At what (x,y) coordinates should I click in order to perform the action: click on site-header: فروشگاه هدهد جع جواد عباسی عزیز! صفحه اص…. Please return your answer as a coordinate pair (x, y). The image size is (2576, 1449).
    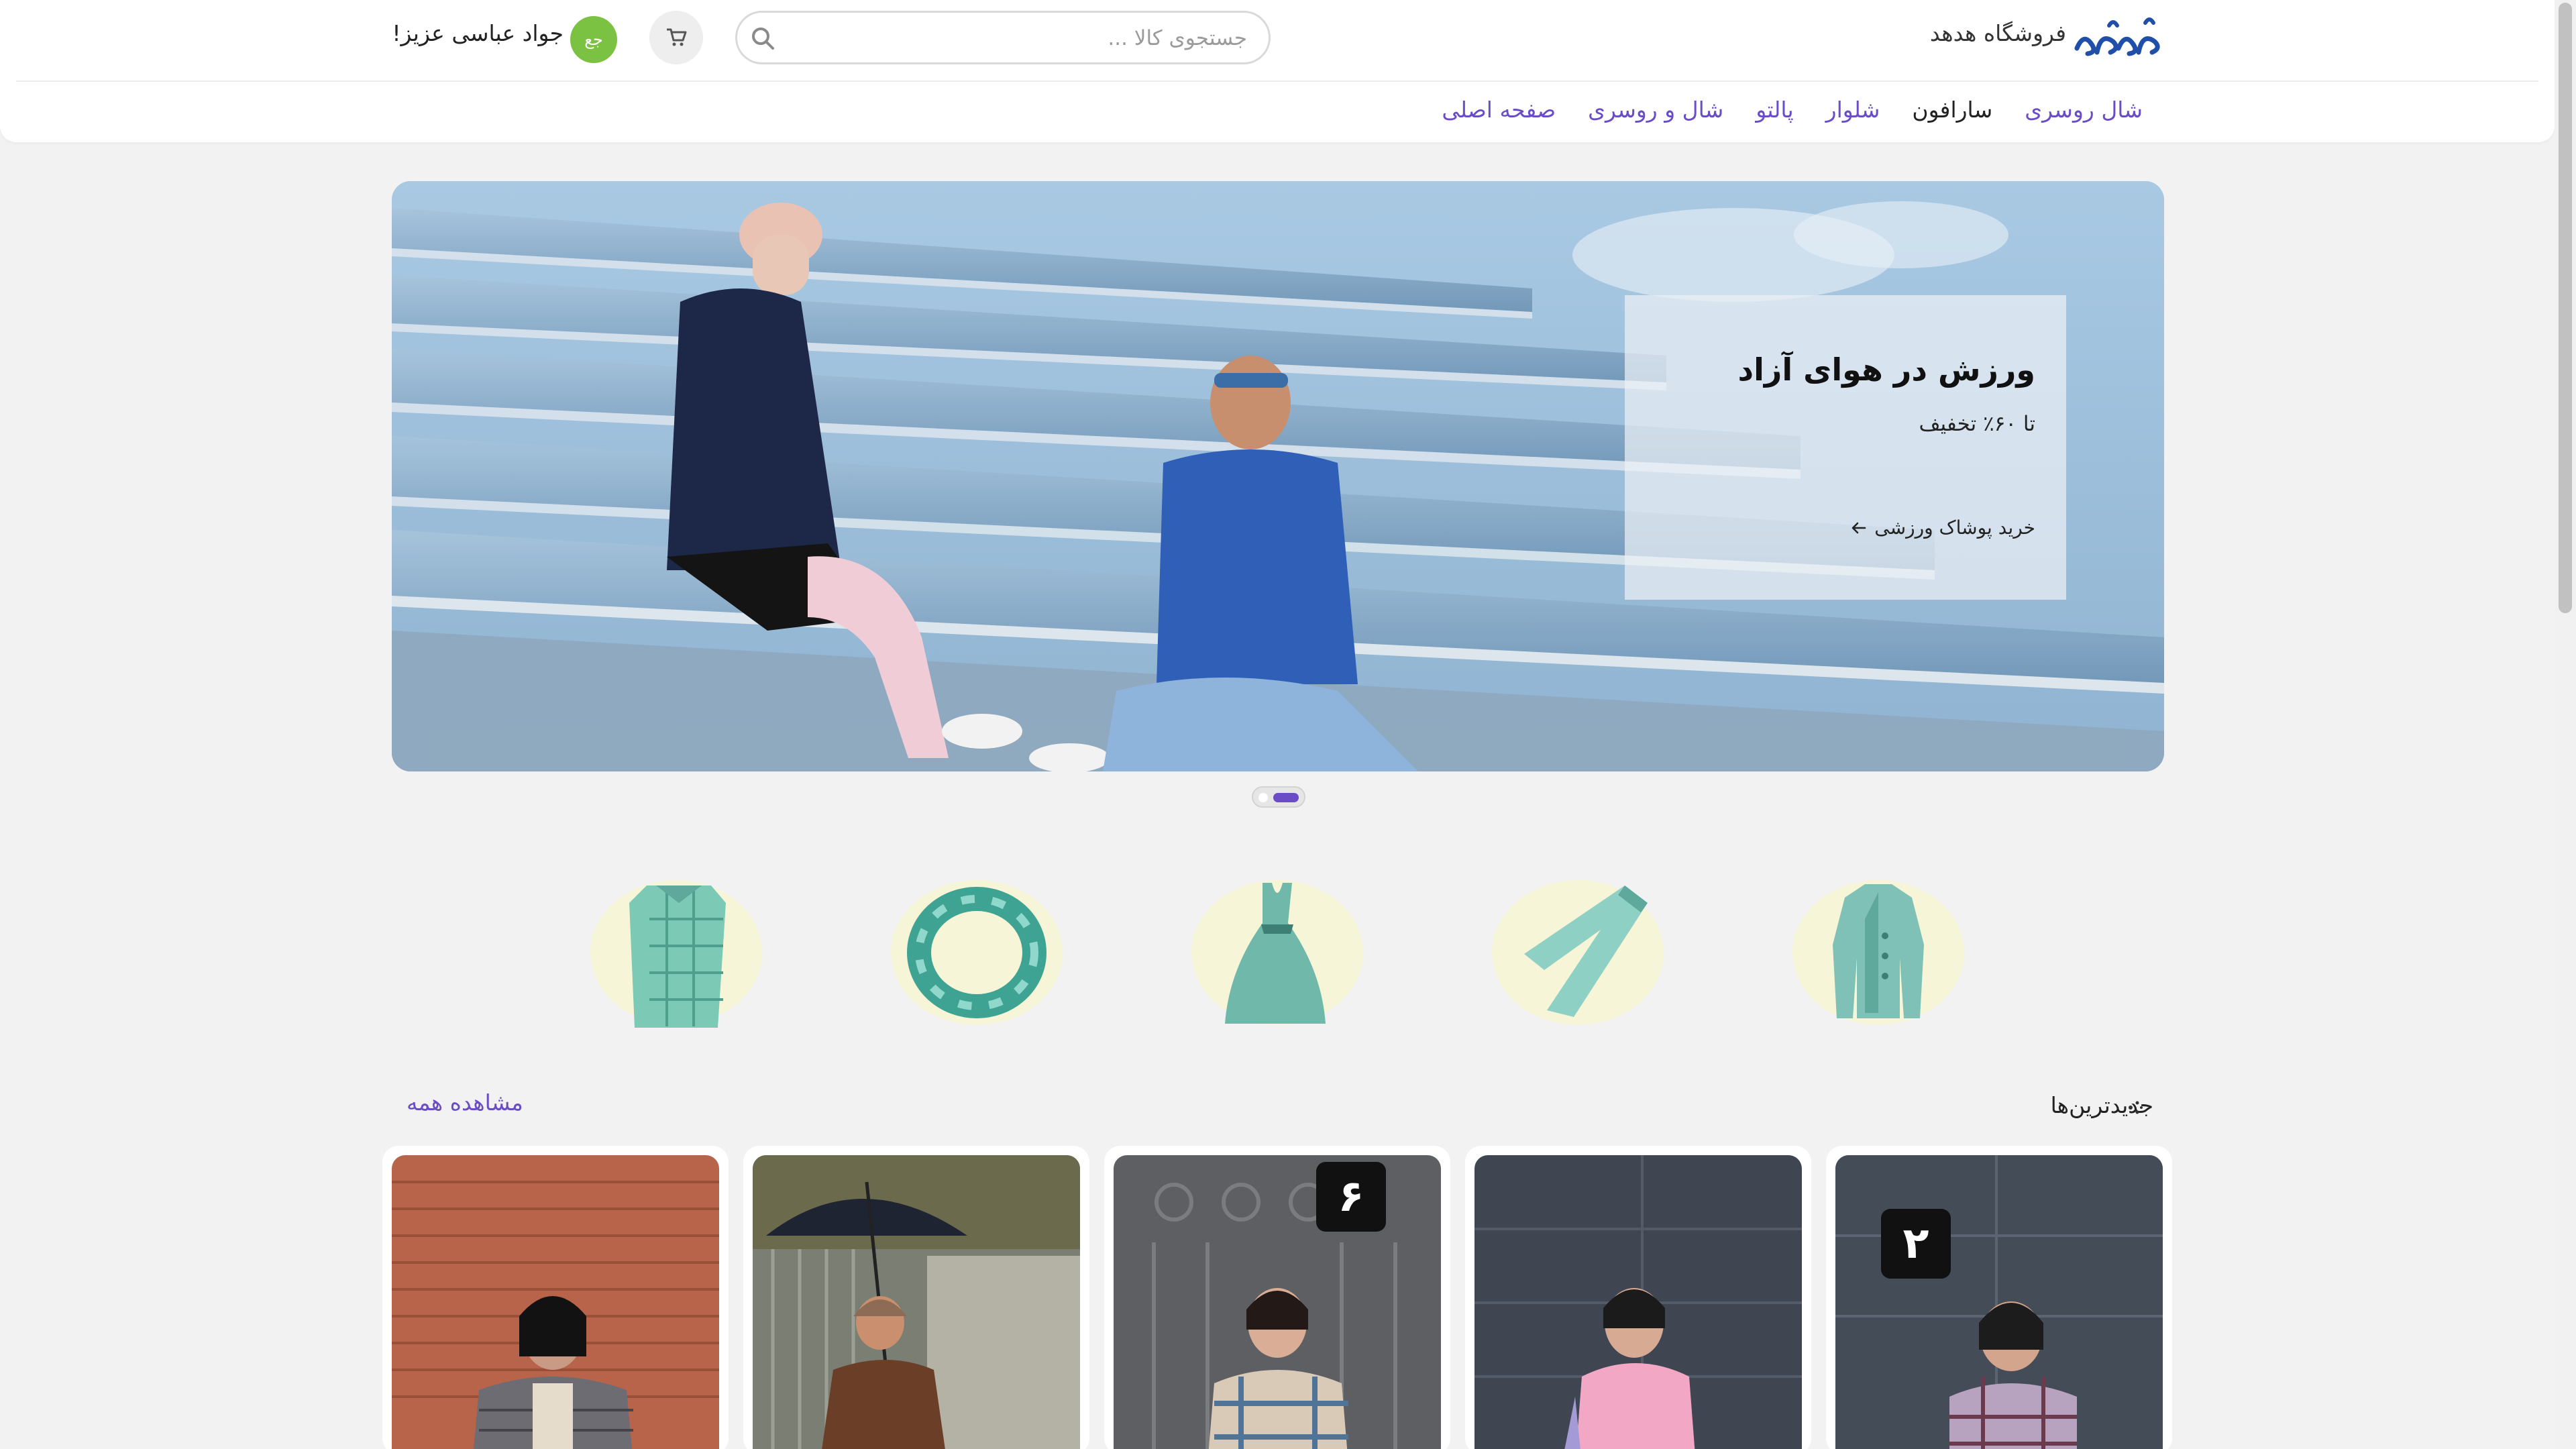
    Looking at the image, I should click on (1277, 71).